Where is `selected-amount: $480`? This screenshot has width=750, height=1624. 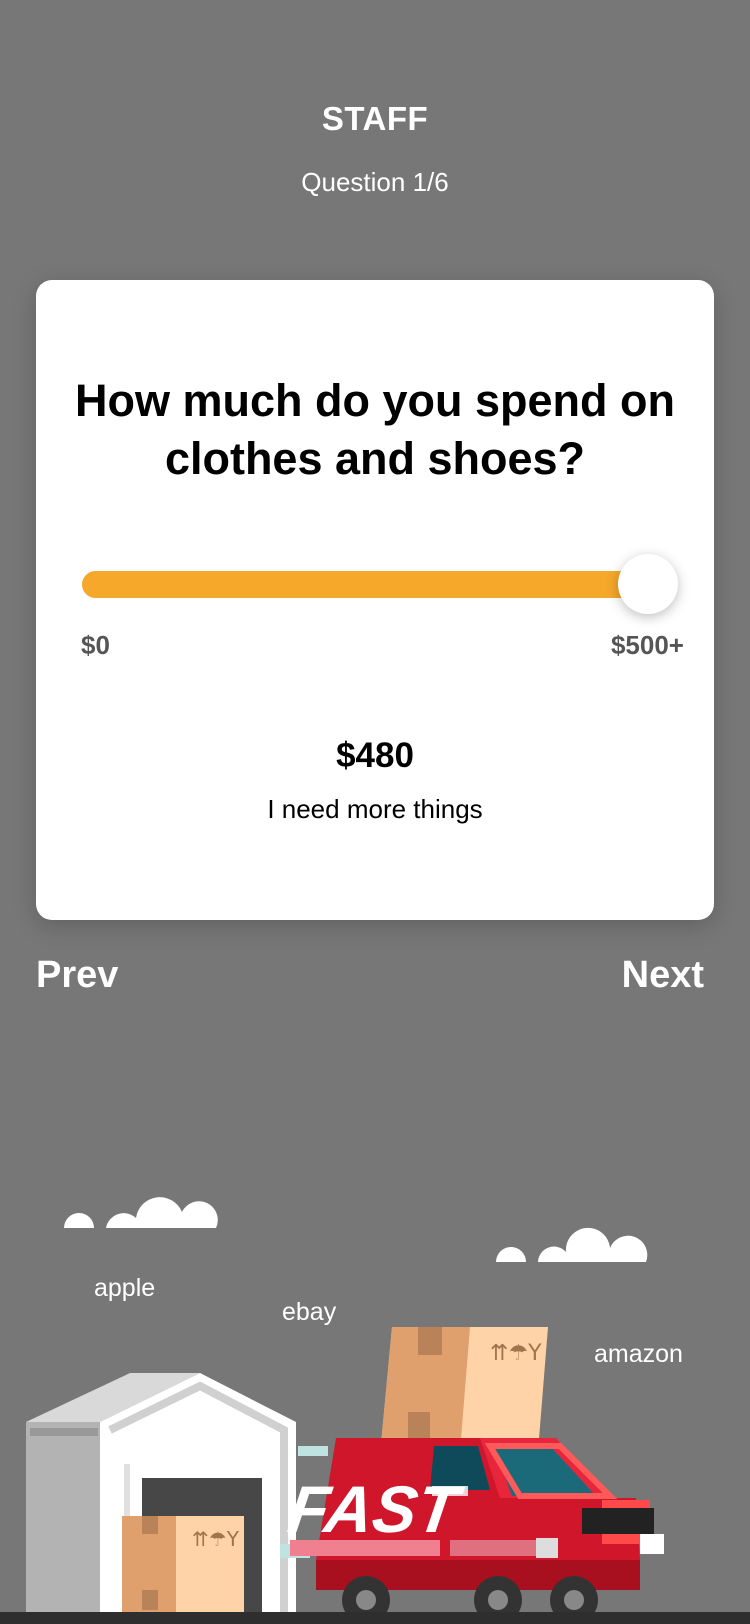
selected-amount: $480 is located at coordinates (375, 755).